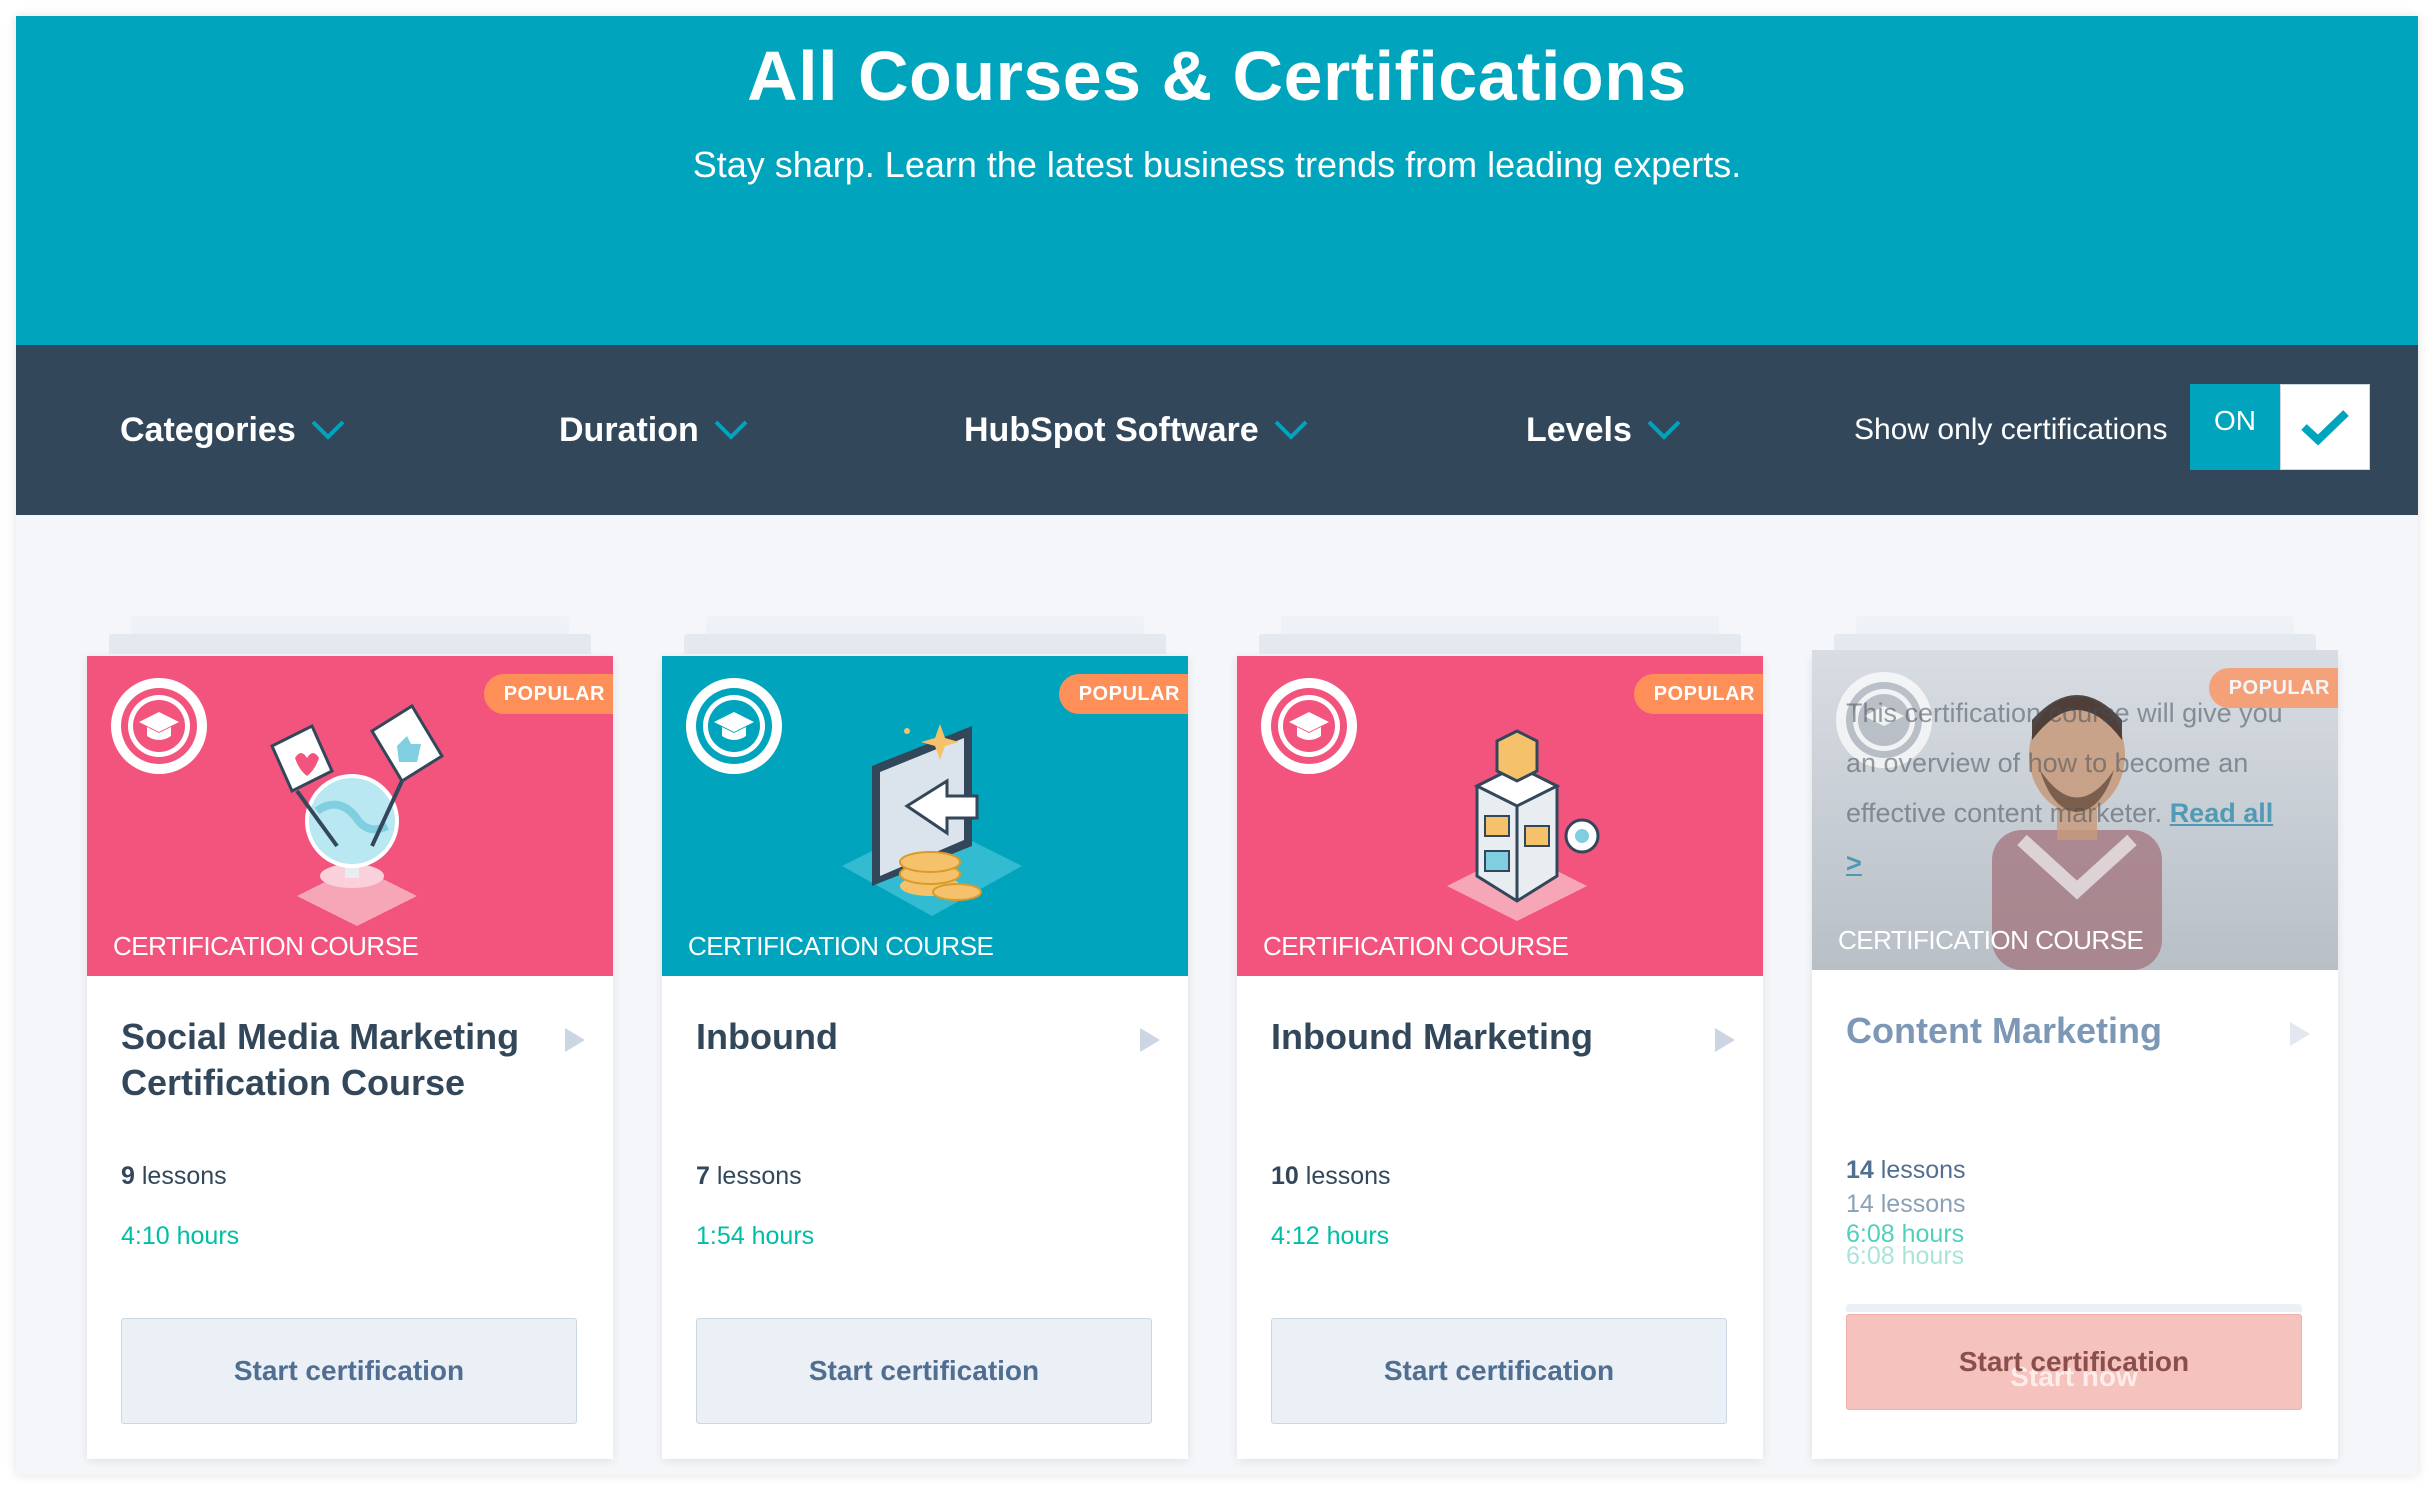 This screenshot has height=1491, width=2434. Describe the element at coordinates (2011, 429) in the screenshot. I see `certifications-toggle-label: Show only certifications` at that location.